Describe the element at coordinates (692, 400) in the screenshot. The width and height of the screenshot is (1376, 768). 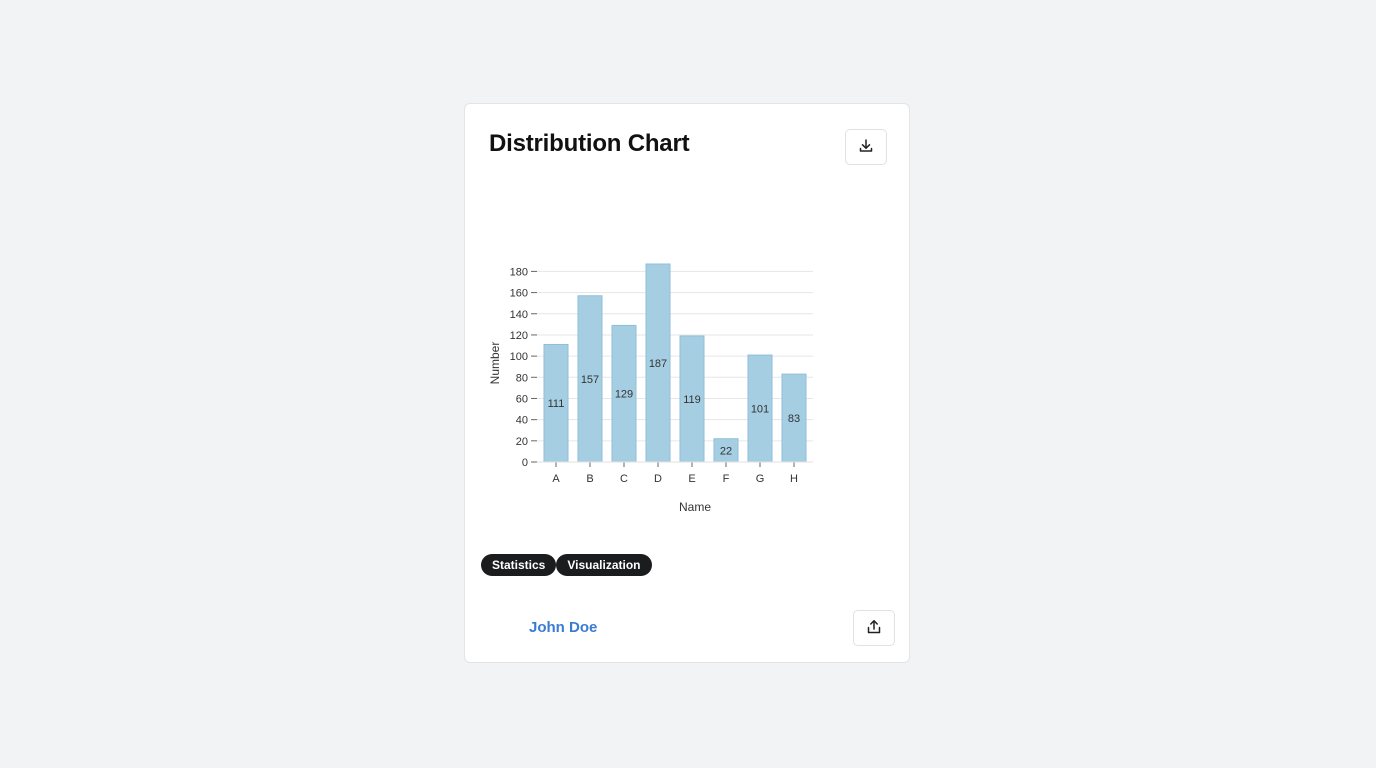
I see `bar-value-label: 119` at that location.